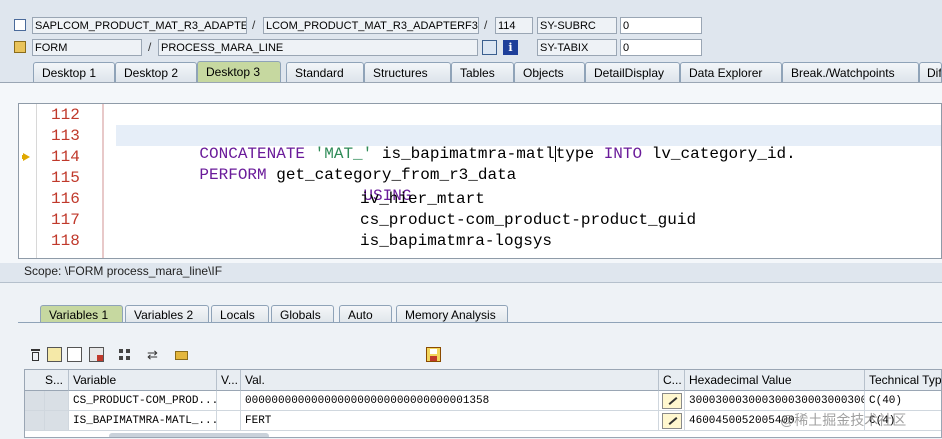 The width and height of the screenshot is (942, 439). I want to click on line-field: 114, so click(514, 25).